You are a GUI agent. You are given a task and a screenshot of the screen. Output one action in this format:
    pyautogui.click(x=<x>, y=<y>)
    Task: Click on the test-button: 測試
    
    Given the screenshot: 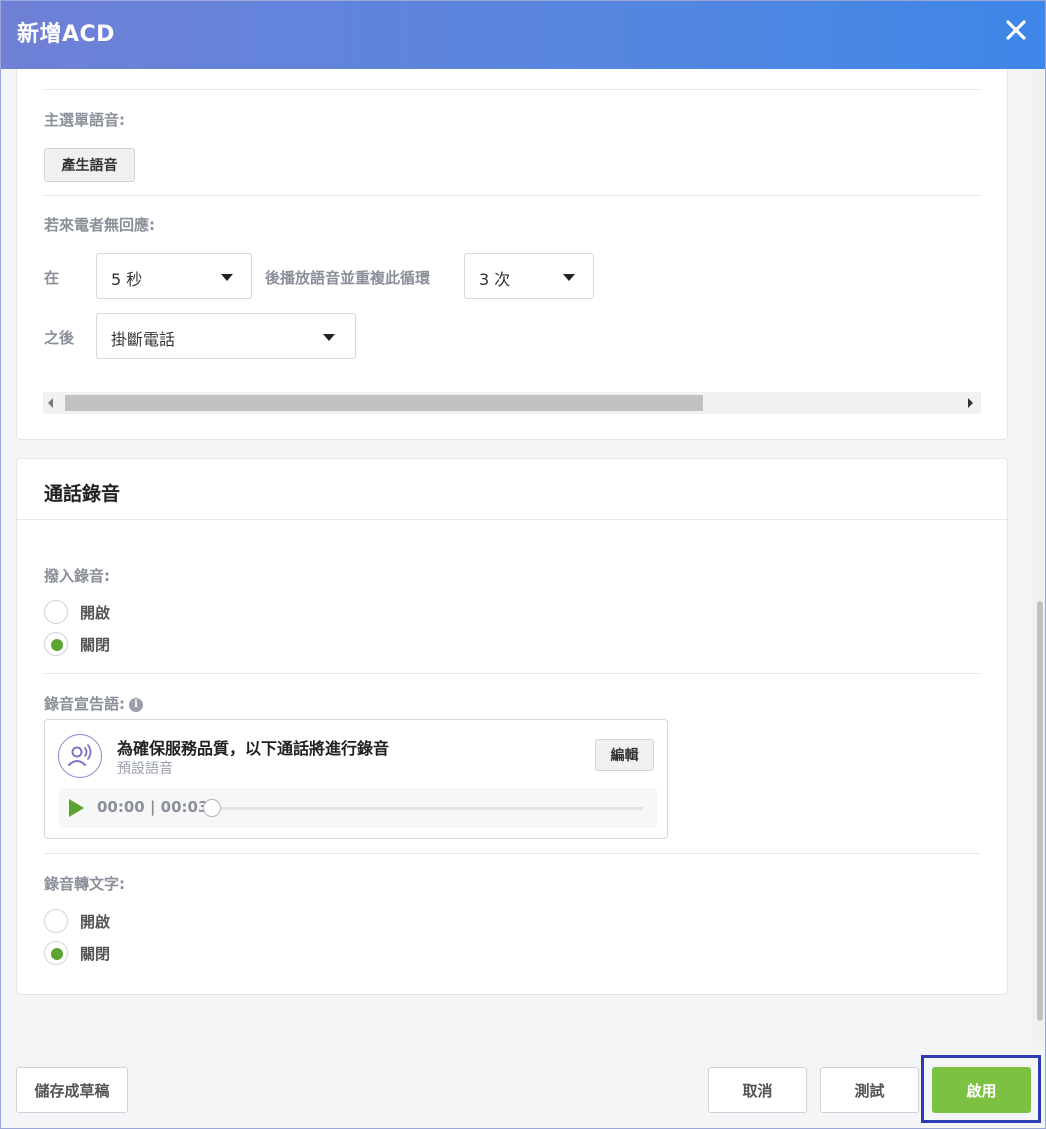 What is the action you would take?
    pyautogui.click(x=869, y=1090)
    